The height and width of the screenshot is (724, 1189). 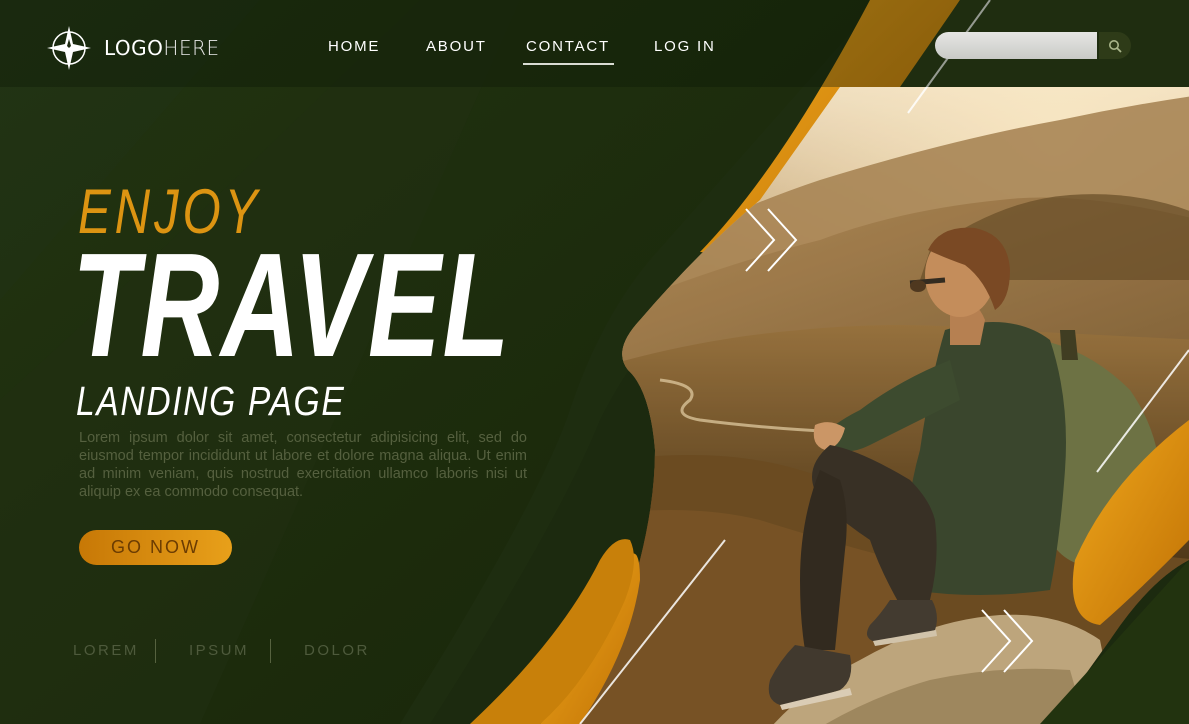 I want to click on logo-text: LOGOHERE, so click(x=162, y=48).